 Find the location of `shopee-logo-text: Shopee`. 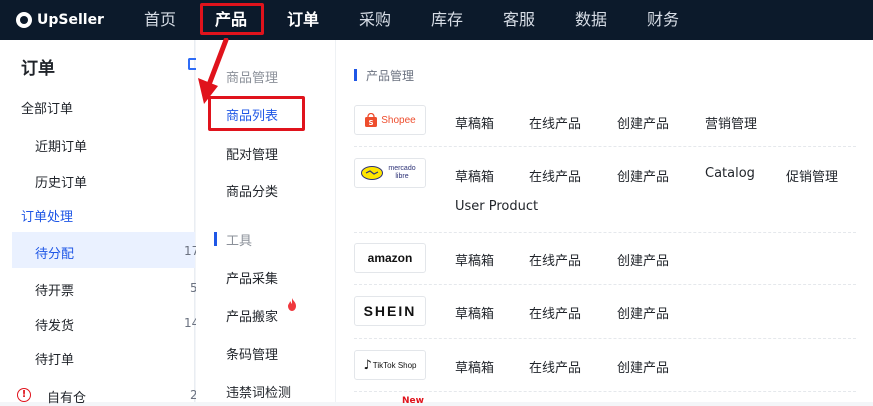

shopee-logo-text: Shopee is located at coordinates (398, 120).